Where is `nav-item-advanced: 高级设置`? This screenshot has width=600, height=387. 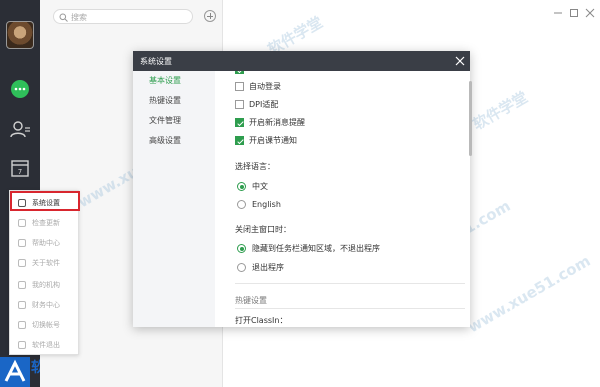 nav-item-advanced: 高级设置 is located at coordinates (165, 140).